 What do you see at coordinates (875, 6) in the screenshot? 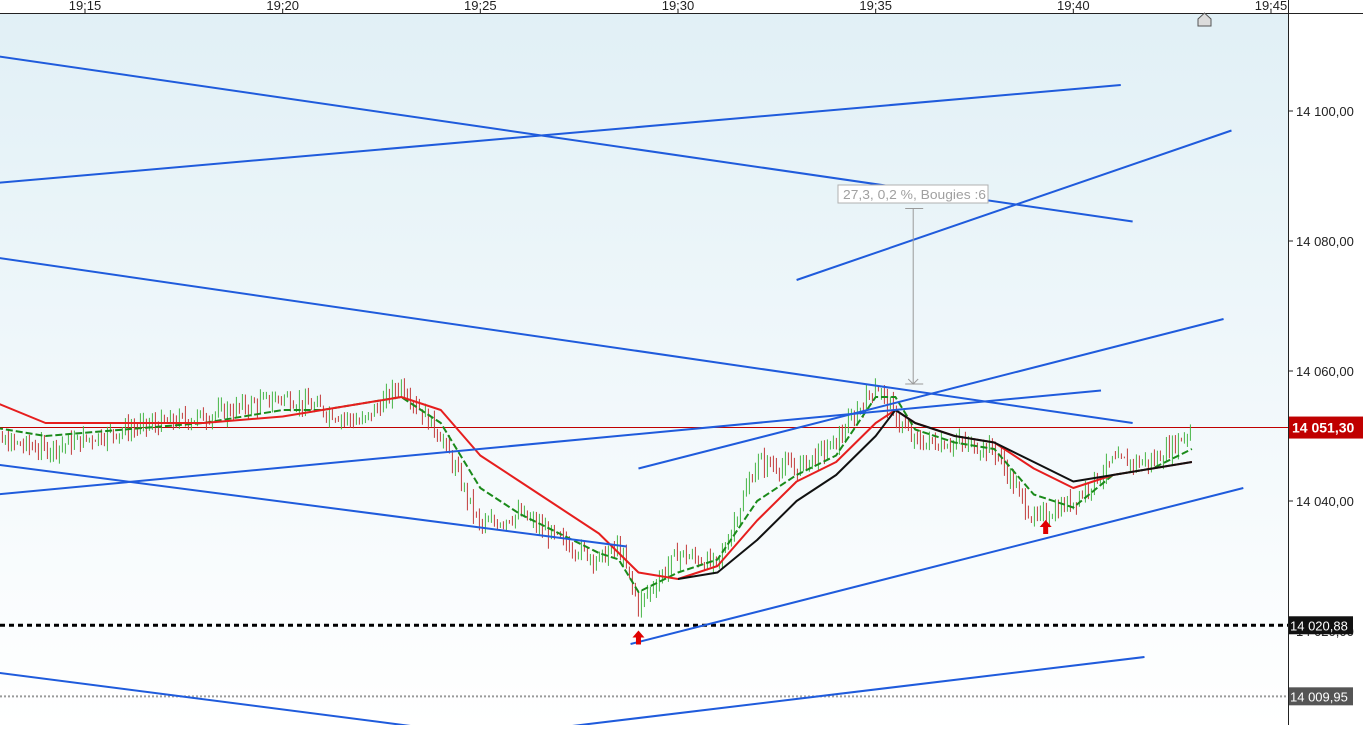
I see `x-tick-label: 19:35` at bounding box center [875, 6].